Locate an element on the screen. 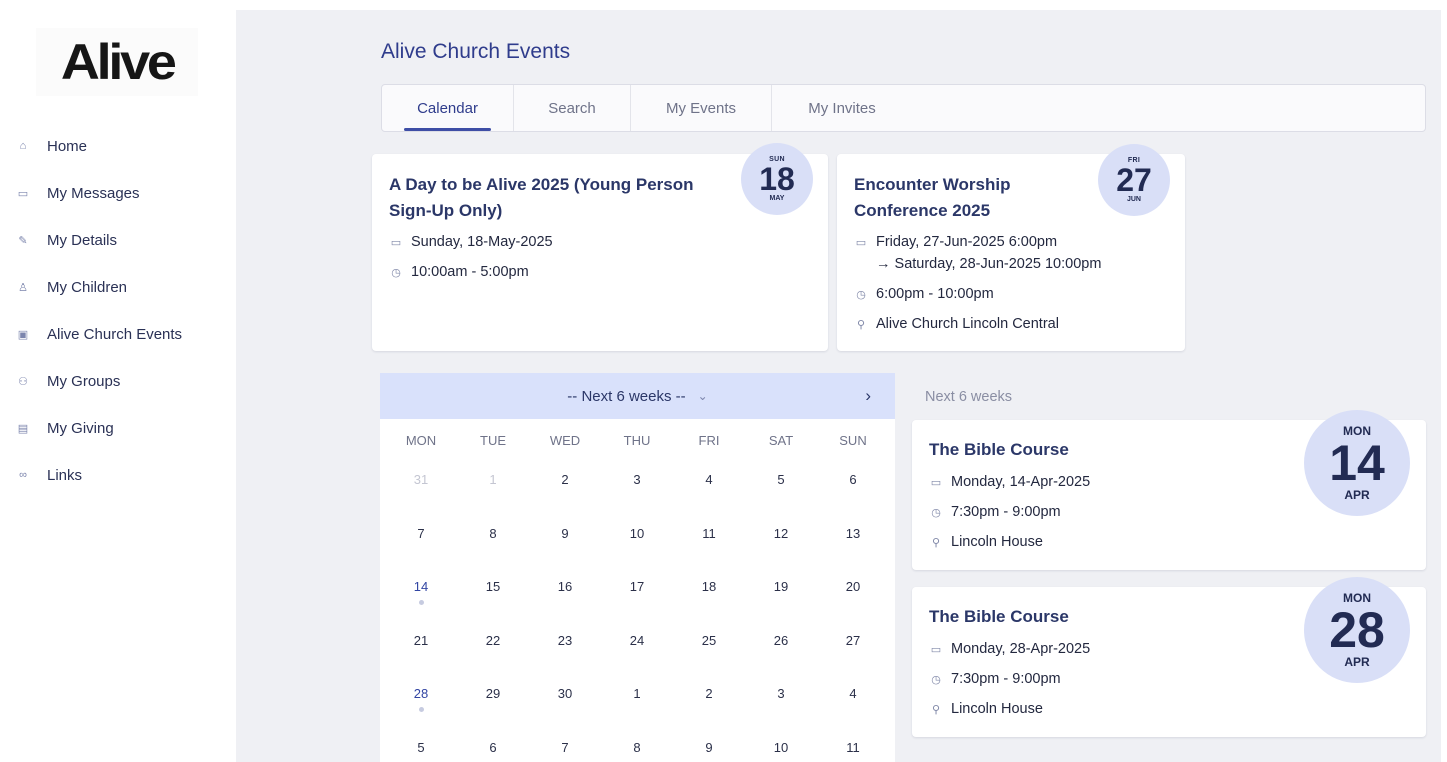  date-badge: FRI 27 JUN is located at coordinates (1134, 180).